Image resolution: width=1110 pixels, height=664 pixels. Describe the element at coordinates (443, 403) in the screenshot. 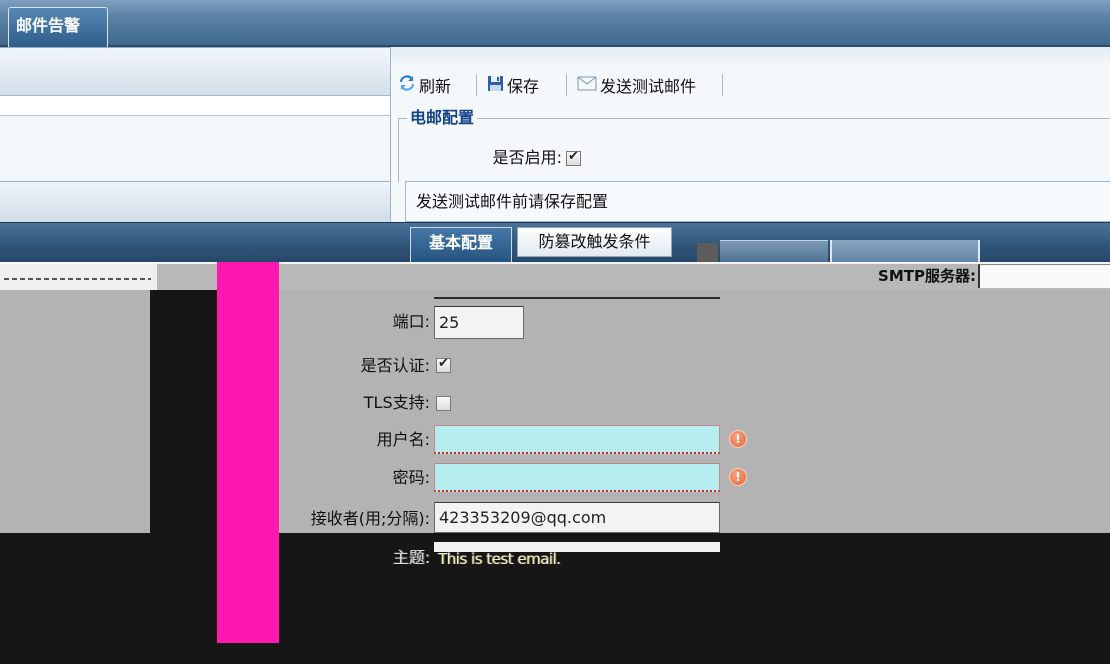

I see `tls-checkbox` at that location.